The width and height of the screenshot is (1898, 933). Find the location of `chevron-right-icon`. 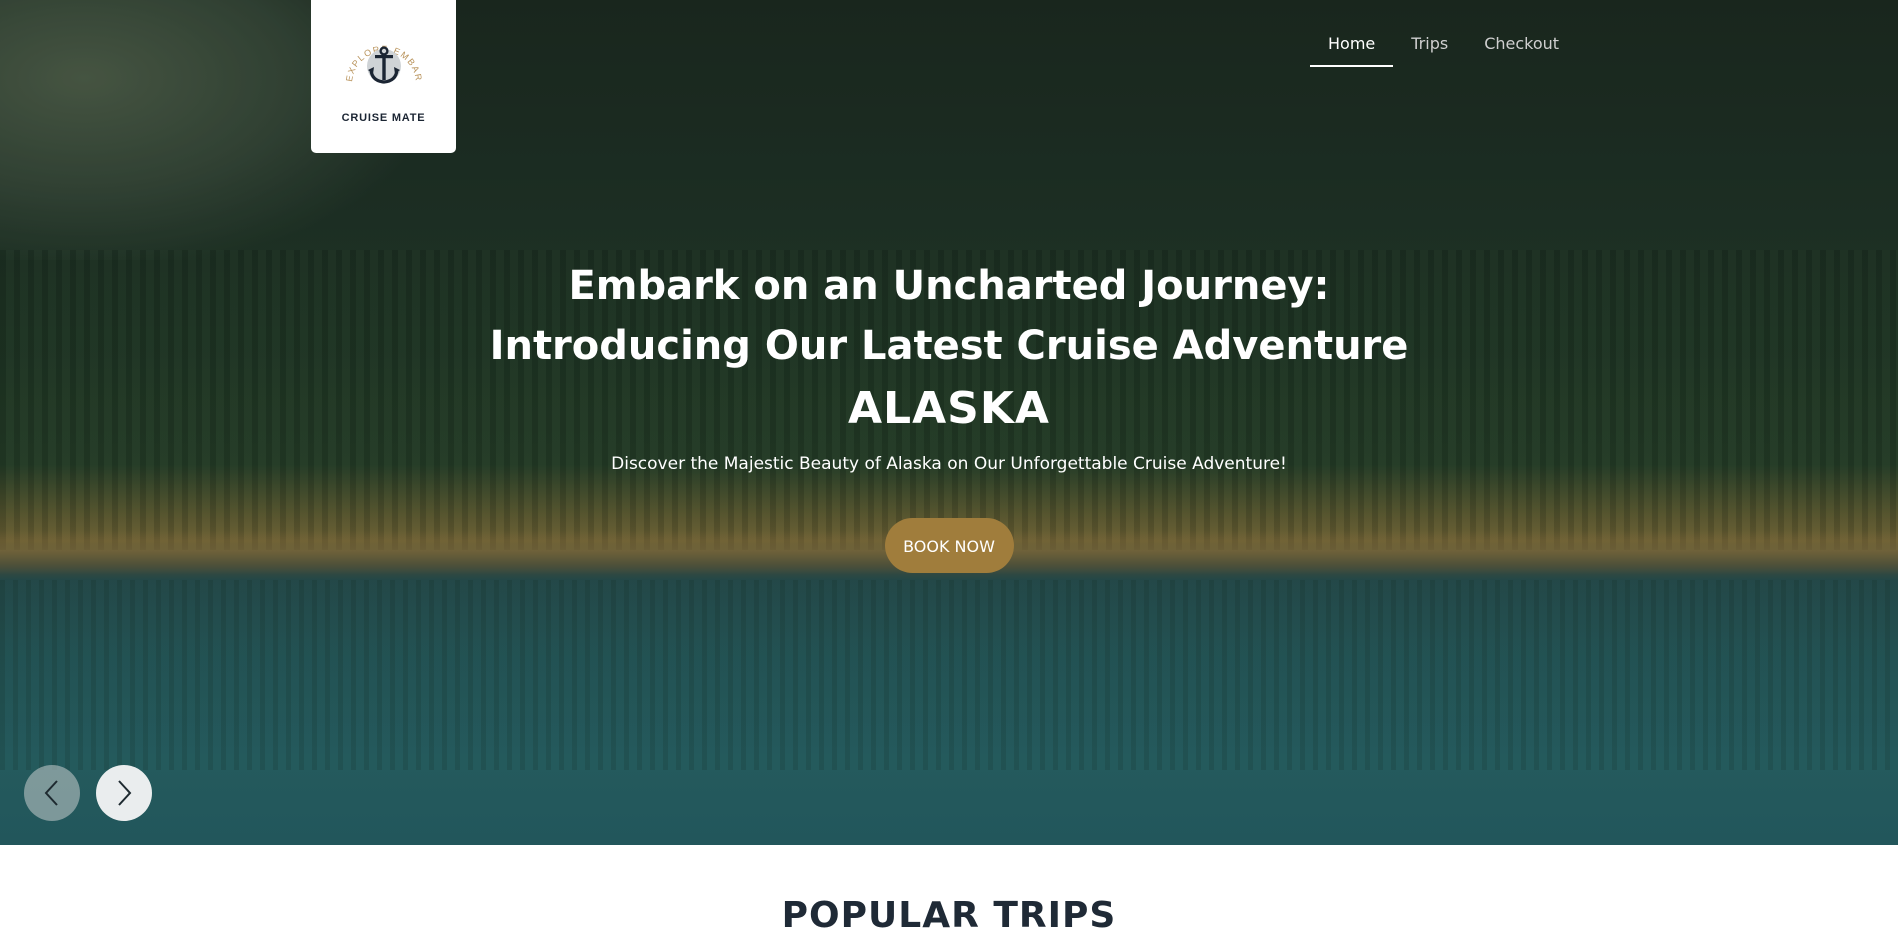

chevron-right-icon is located at coordinates (125, 793).